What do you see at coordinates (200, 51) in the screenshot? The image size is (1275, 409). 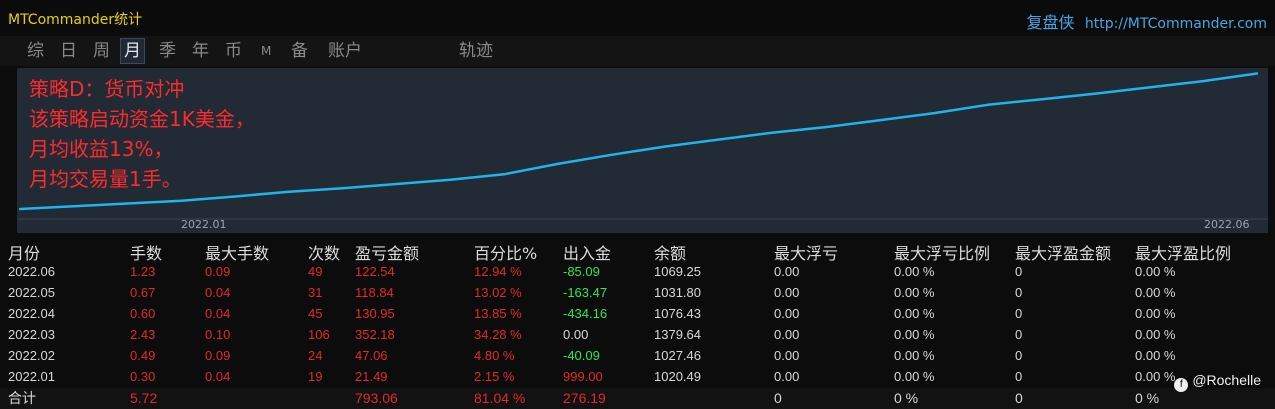 I see `tab-year: 年` at bounding box center [200, 51].